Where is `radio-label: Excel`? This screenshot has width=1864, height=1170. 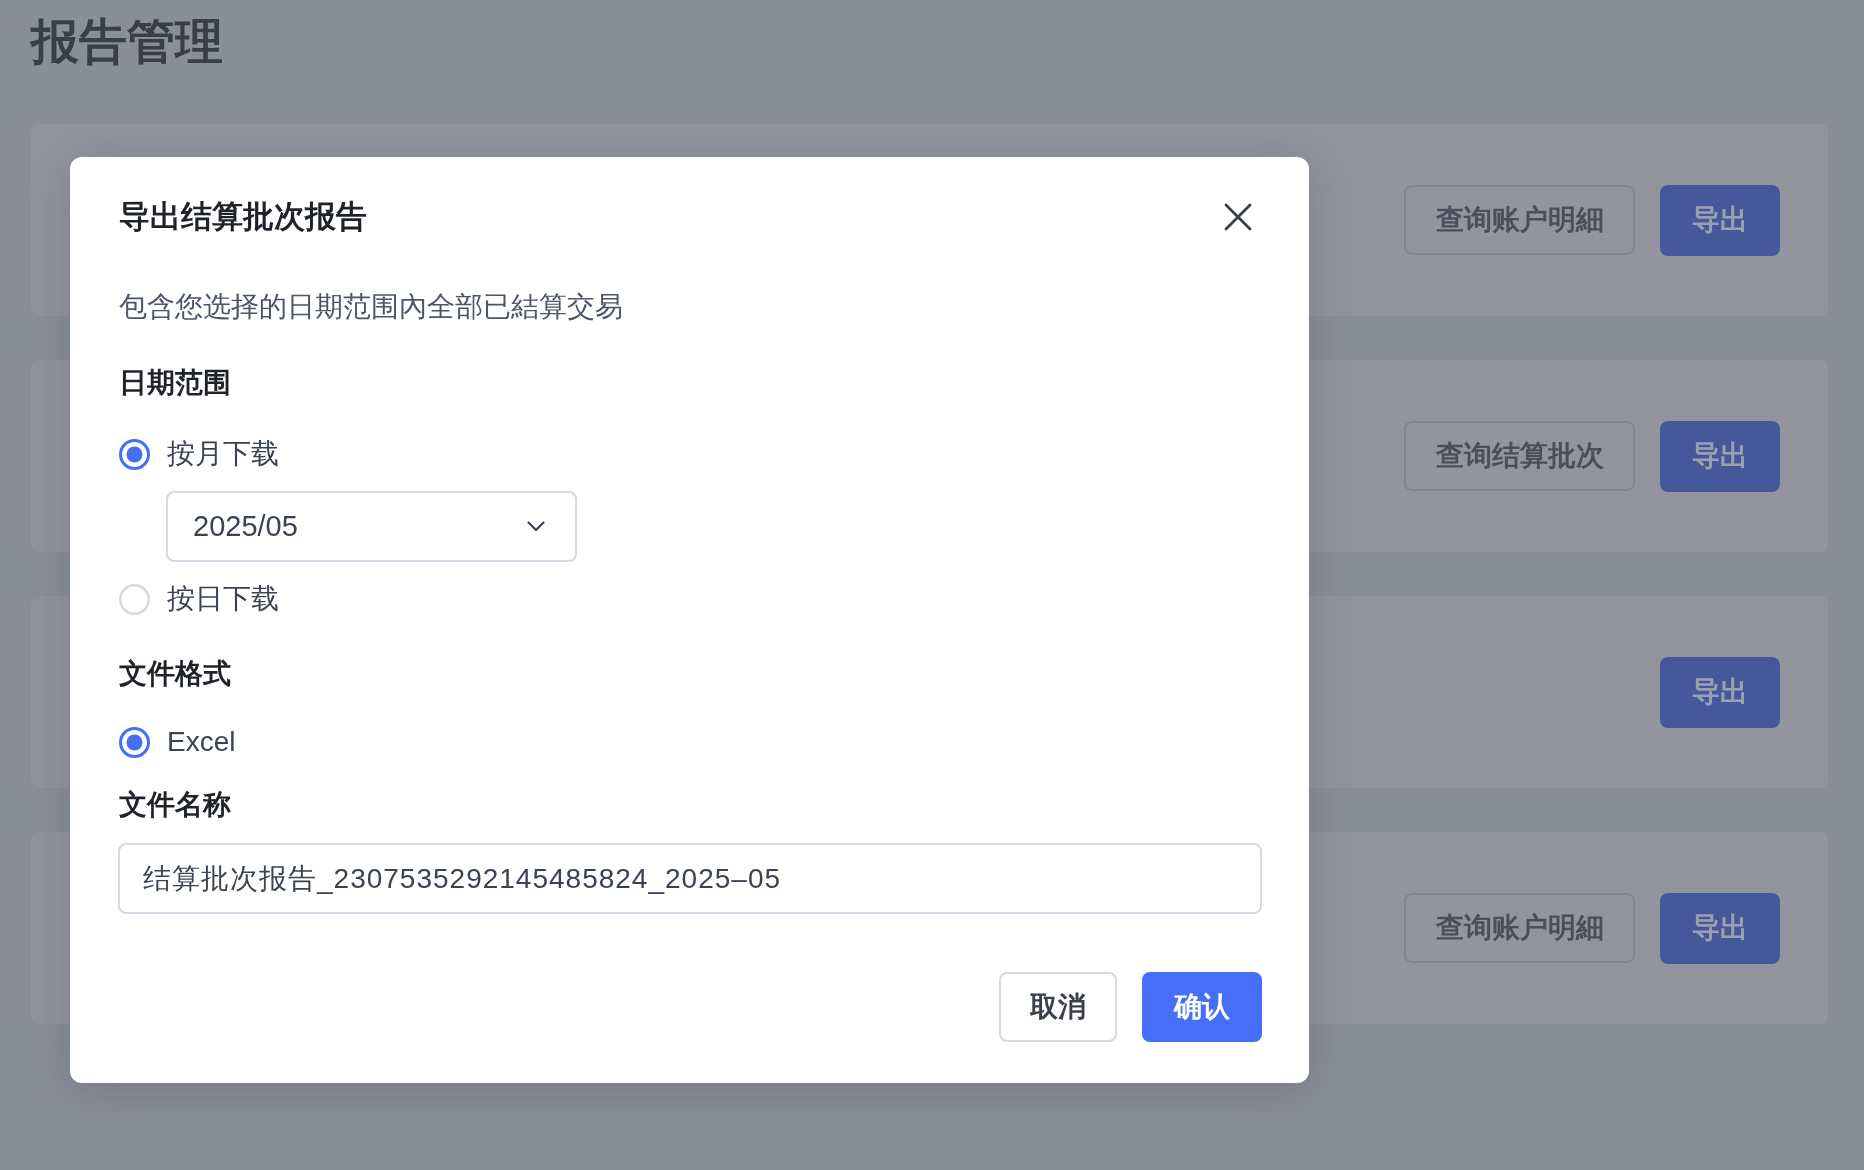
radio-label: Excel is located at coordinates (201, 742).